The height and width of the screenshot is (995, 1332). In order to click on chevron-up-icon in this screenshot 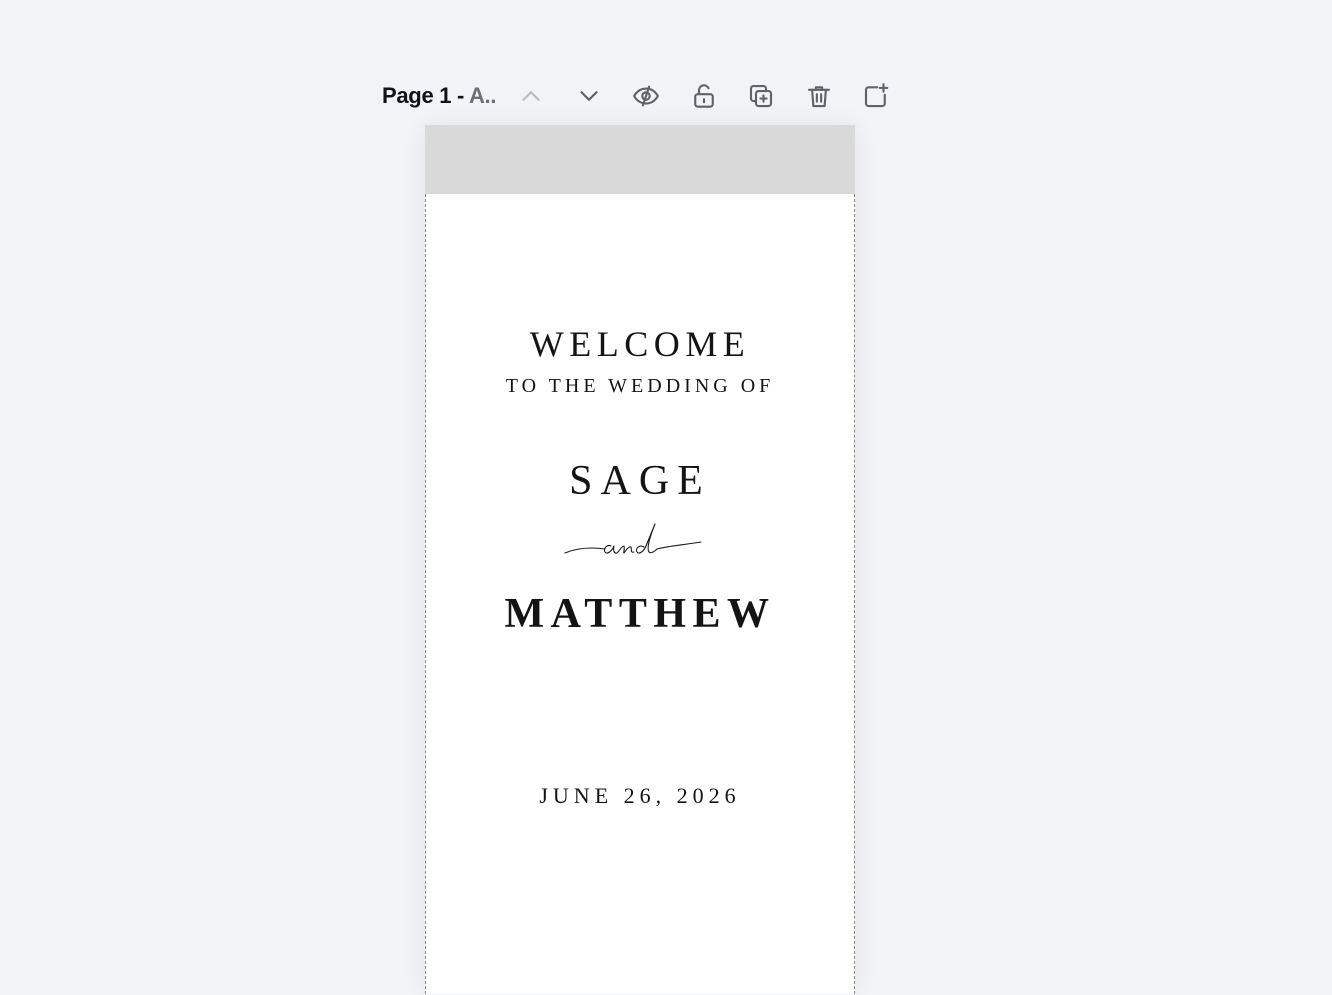, I will do `click(531, 96)`.